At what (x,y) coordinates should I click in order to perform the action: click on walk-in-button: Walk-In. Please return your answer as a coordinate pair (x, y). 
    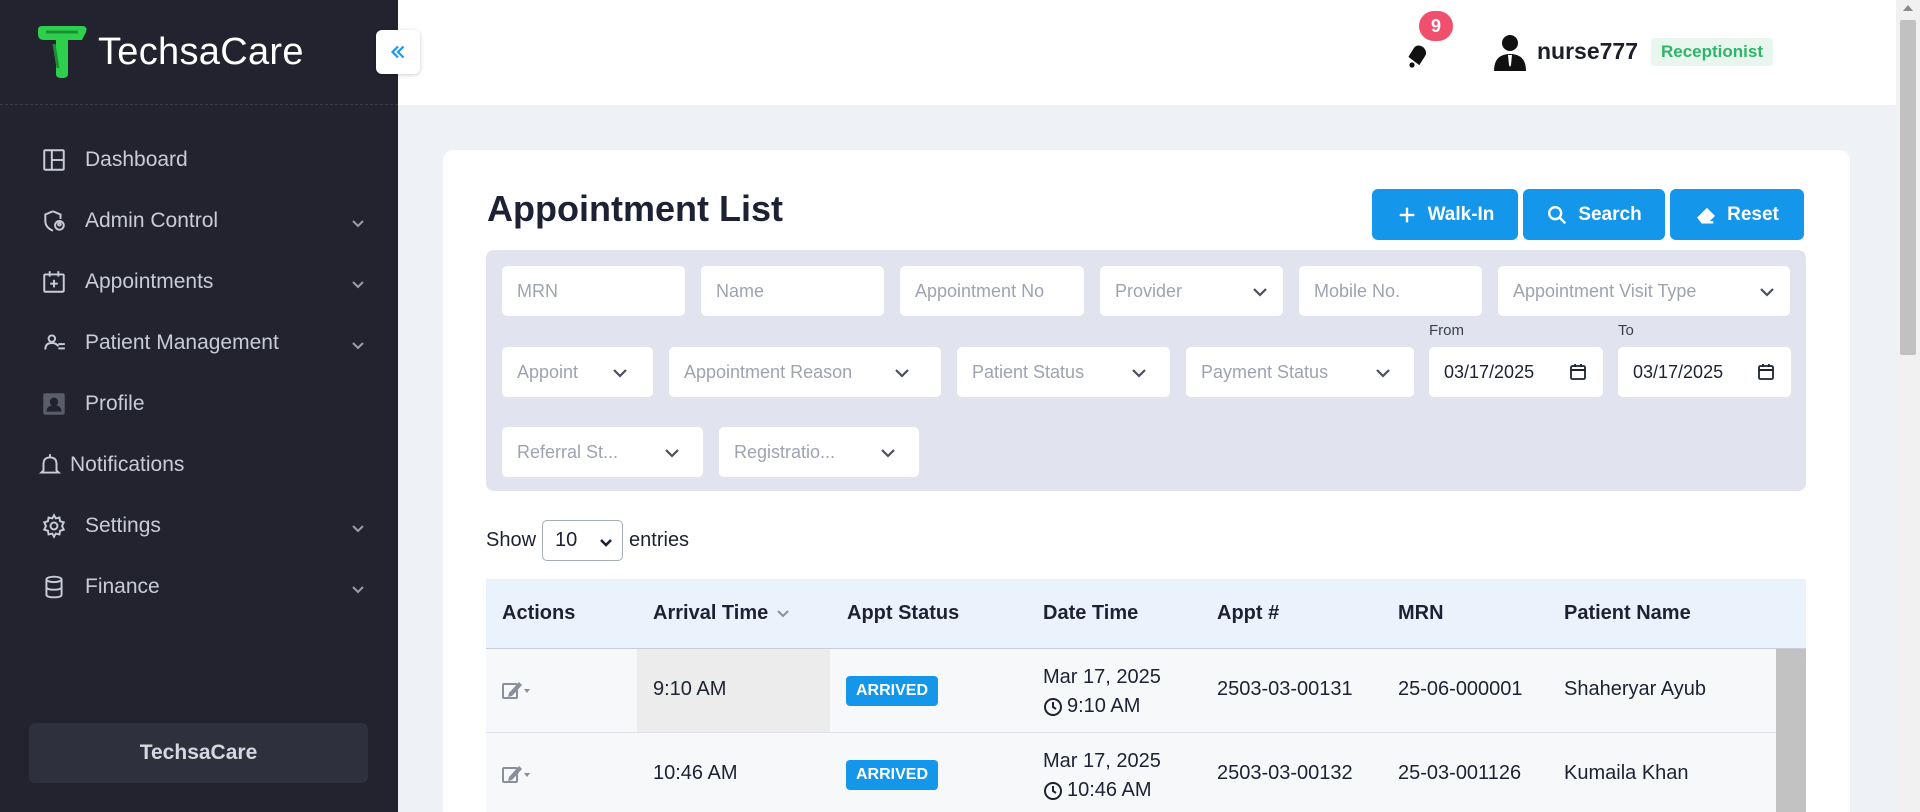
    Looking at the image, I should click on (1445, 214).